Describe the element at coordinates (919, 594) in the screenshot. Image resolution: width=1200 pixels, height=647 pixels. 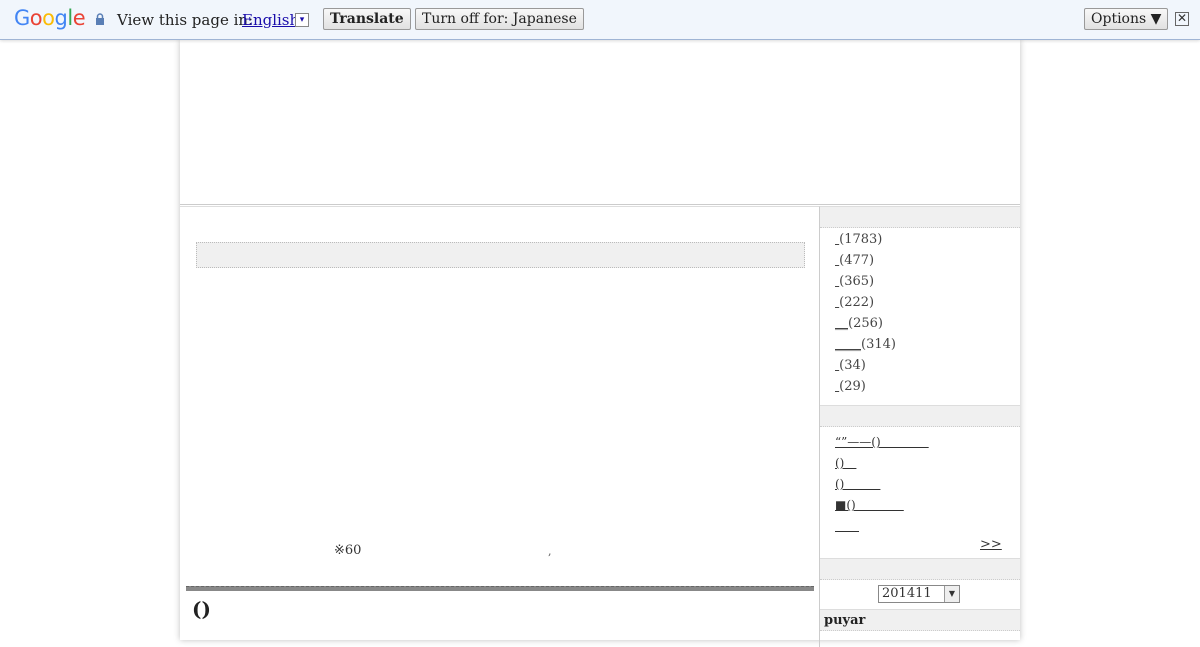
I see `archive-select: 201411 ▼` at that location.